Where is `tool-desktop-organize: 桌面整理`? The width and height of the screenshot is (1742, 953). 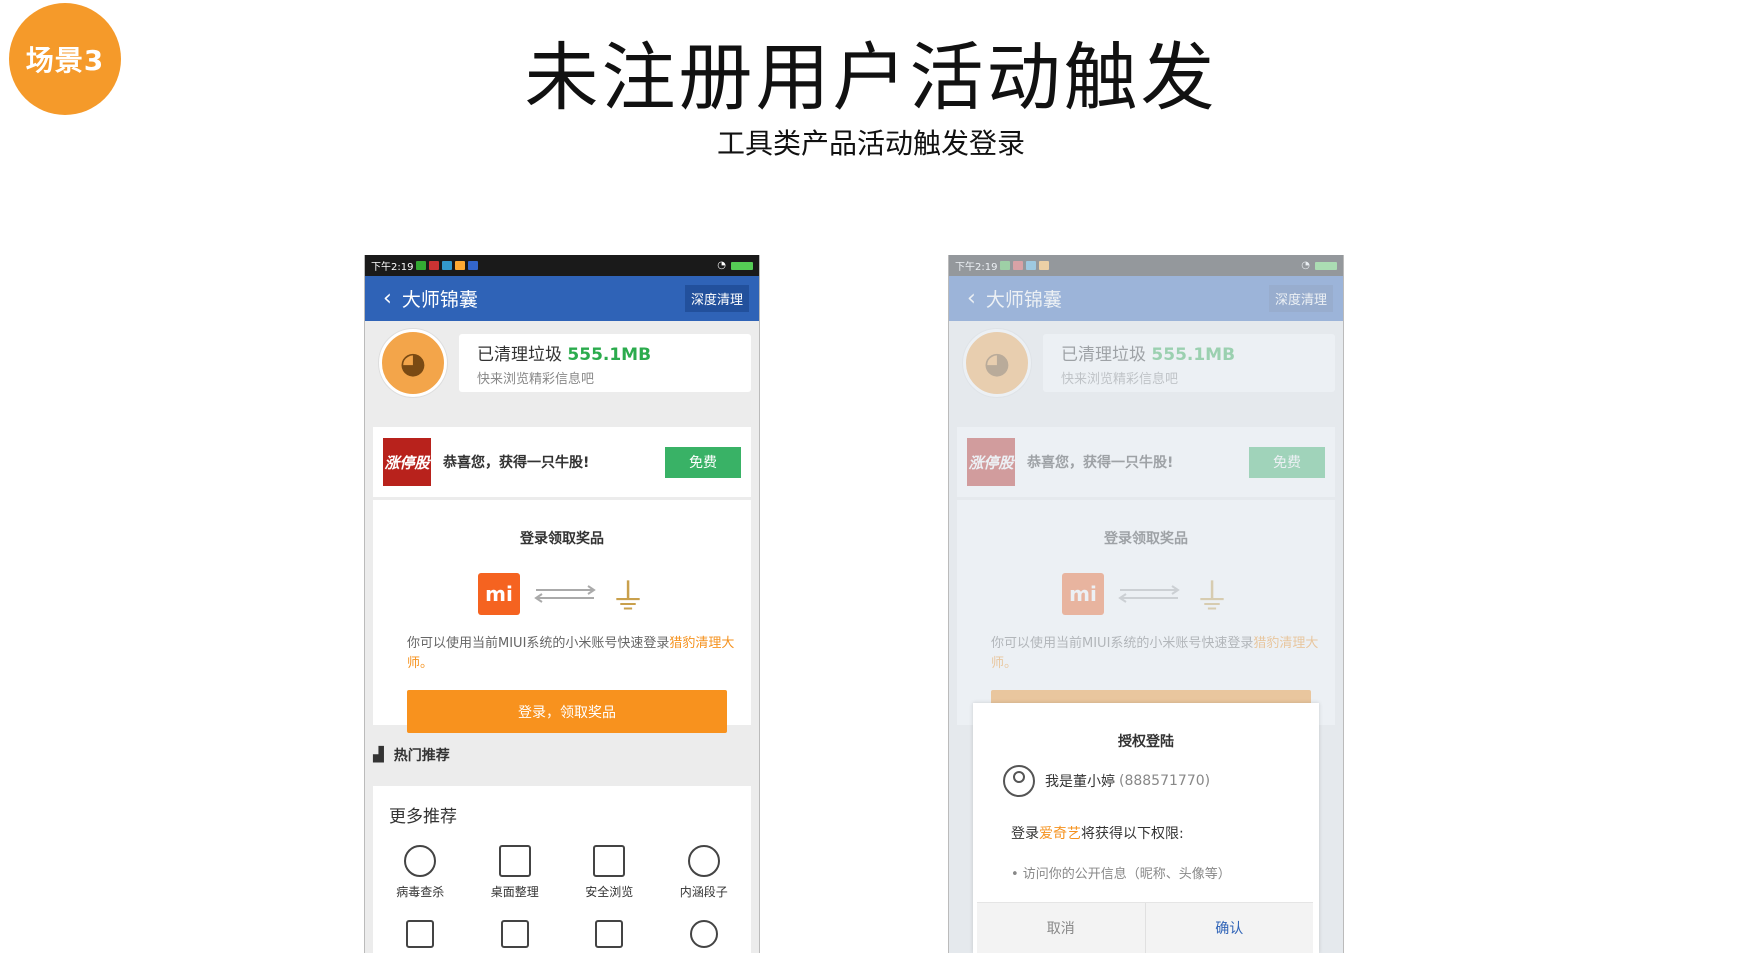
tool-desktop-organize: 桌面整理 is located at coordinates (515, 872).